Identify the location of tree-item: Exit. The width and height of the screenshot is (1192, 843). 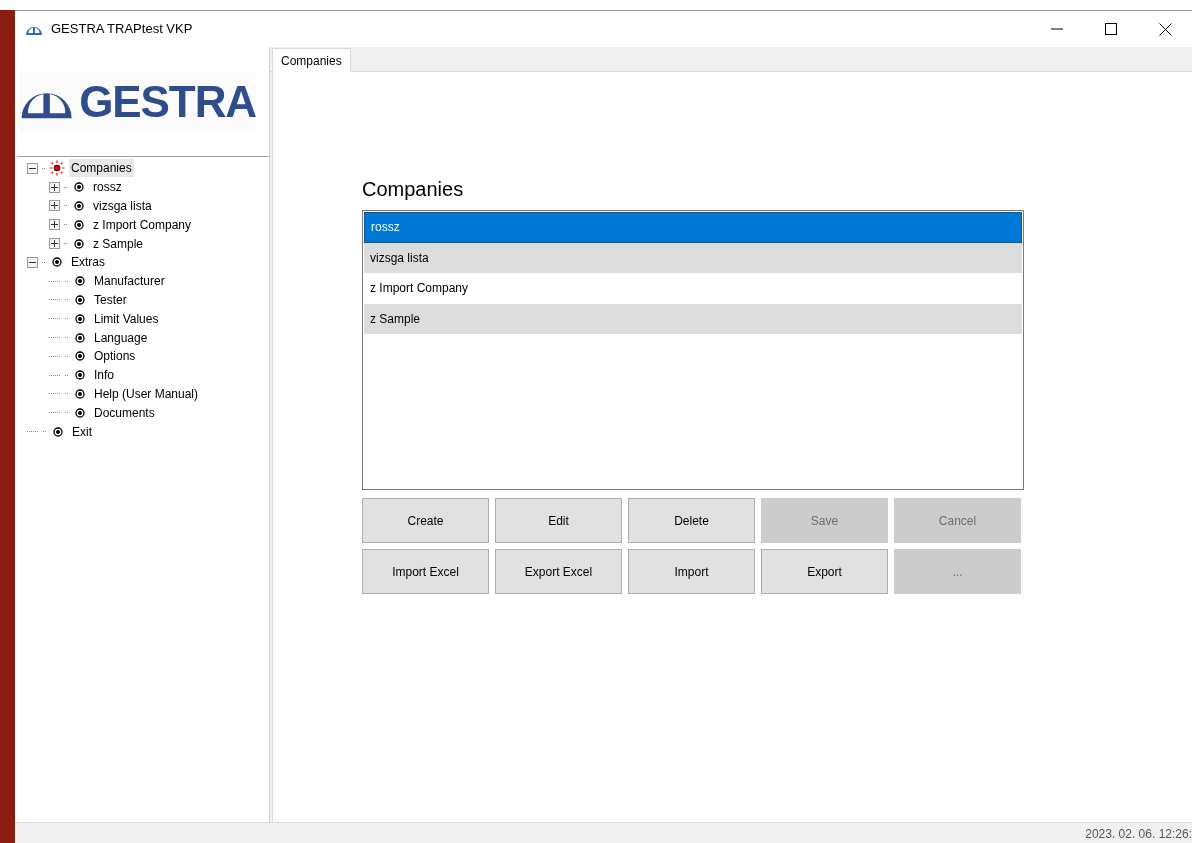
(82, 431).